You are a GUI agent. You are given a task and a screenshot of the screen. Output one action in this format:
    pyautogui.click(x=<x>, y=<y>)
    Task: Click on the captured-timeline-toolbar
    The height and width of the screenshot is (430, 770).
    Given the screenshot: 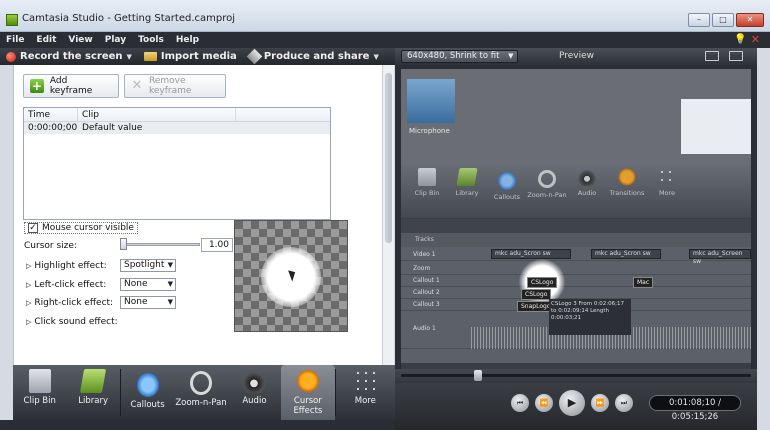 What is the action you would take?
    pyautogui.click(x=576, y=226)
    